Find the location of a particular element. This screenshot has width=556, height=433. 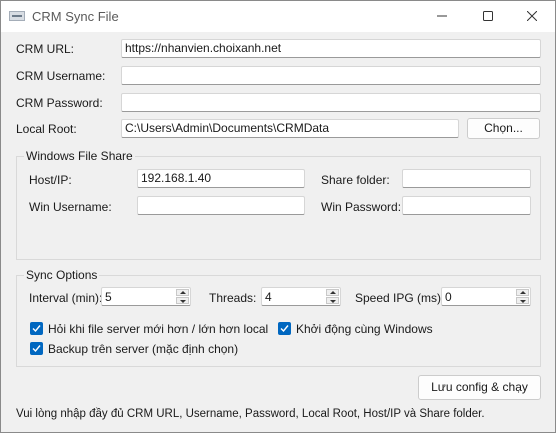

save-and-run-button: Lưu config & chạy is located at coordinates (479, 387).